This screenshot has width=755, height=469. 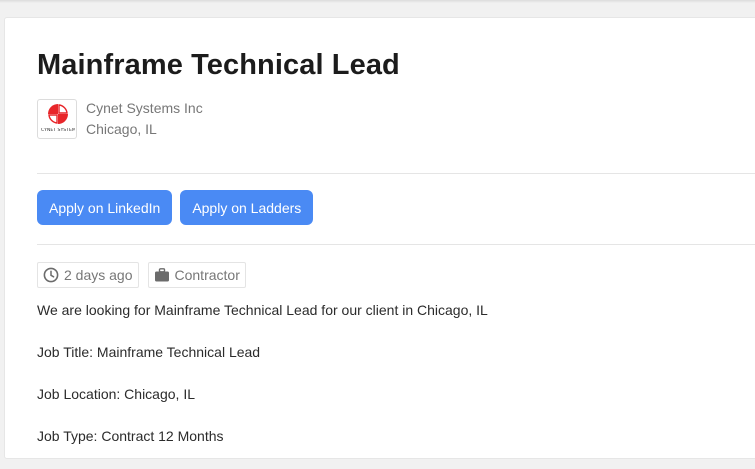 I want to click on job-type-tag: Contractor, so click(x=196, y=275).